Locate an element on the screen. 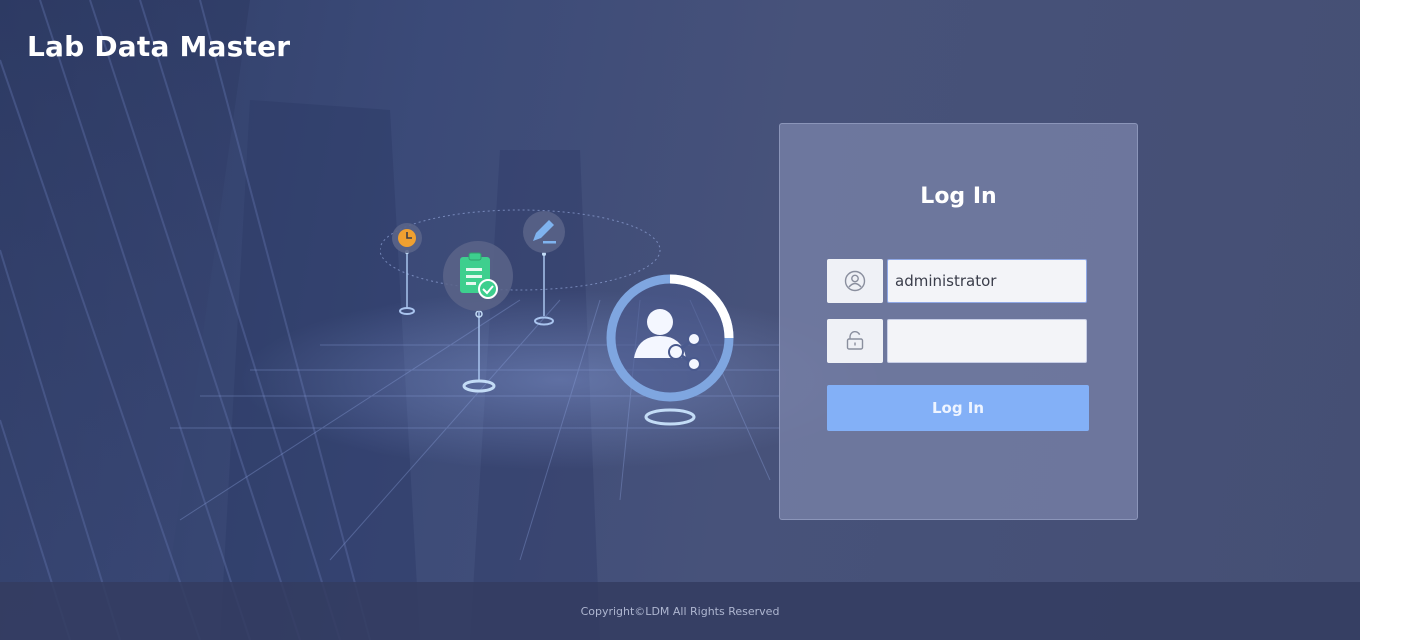 Image resolution: width=1404 pixels, height=640 pixels. clock-icon is located at coordinates (407, 238).